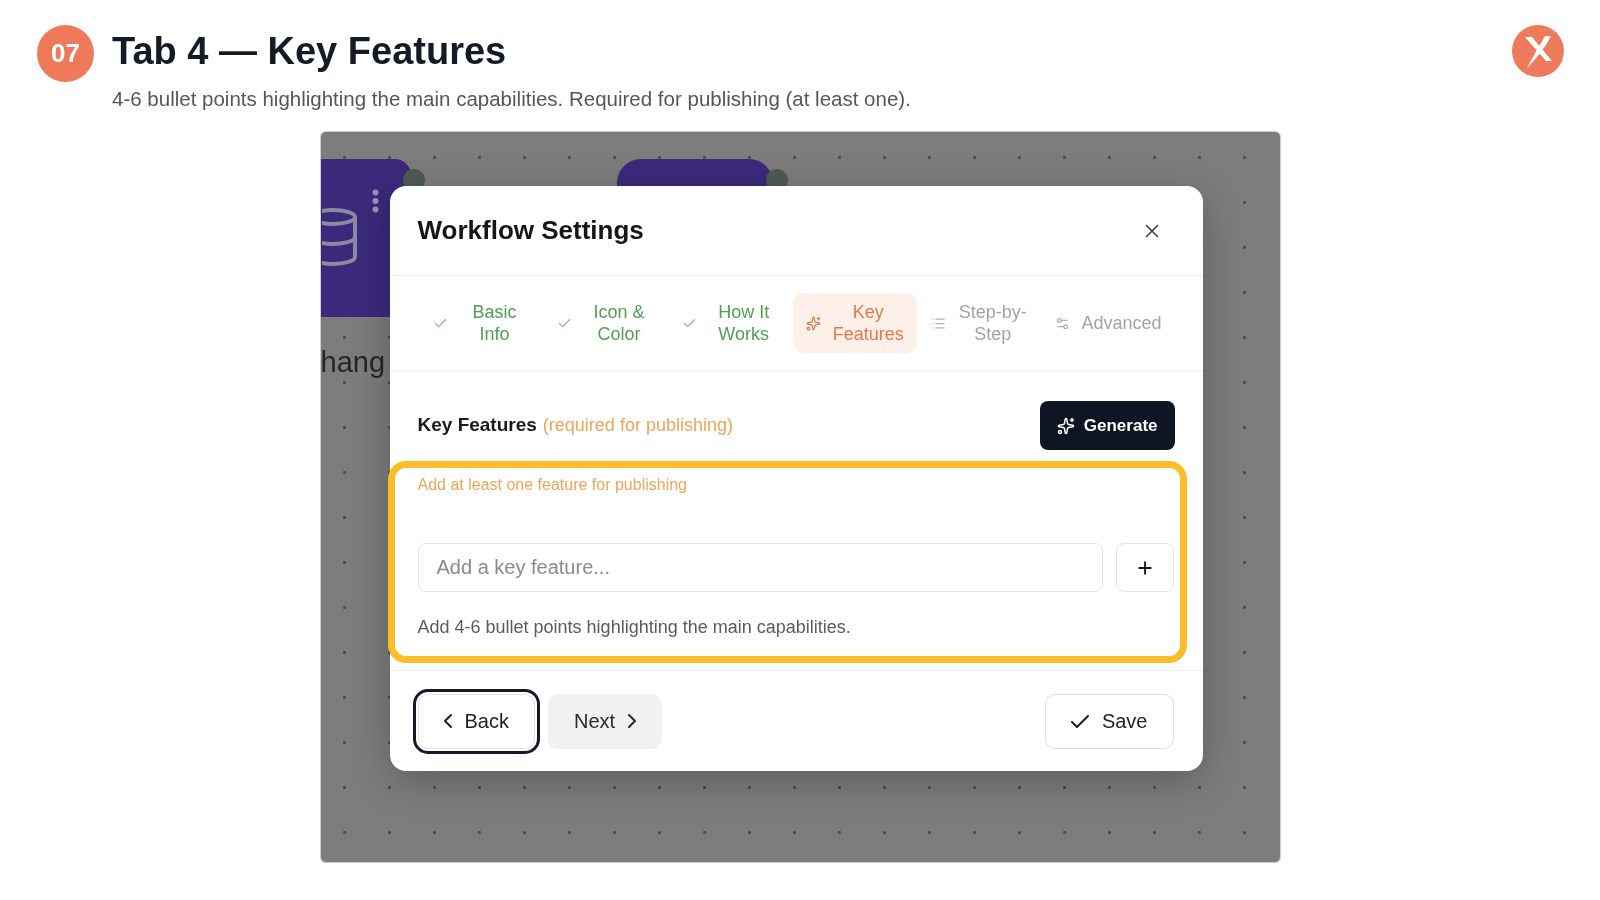  What do you see at coordinates (477, 425) in the screenshot?
I see `section-title: Key Features` at bounding box center [477, 425].